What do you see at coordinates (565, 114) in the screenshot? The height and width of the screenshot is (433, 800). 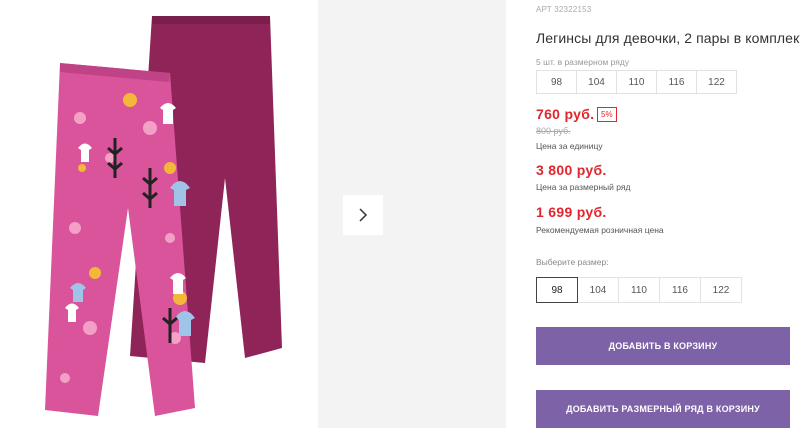 I see `unit-price: 760 руб.` at bounding box center [565, 114].